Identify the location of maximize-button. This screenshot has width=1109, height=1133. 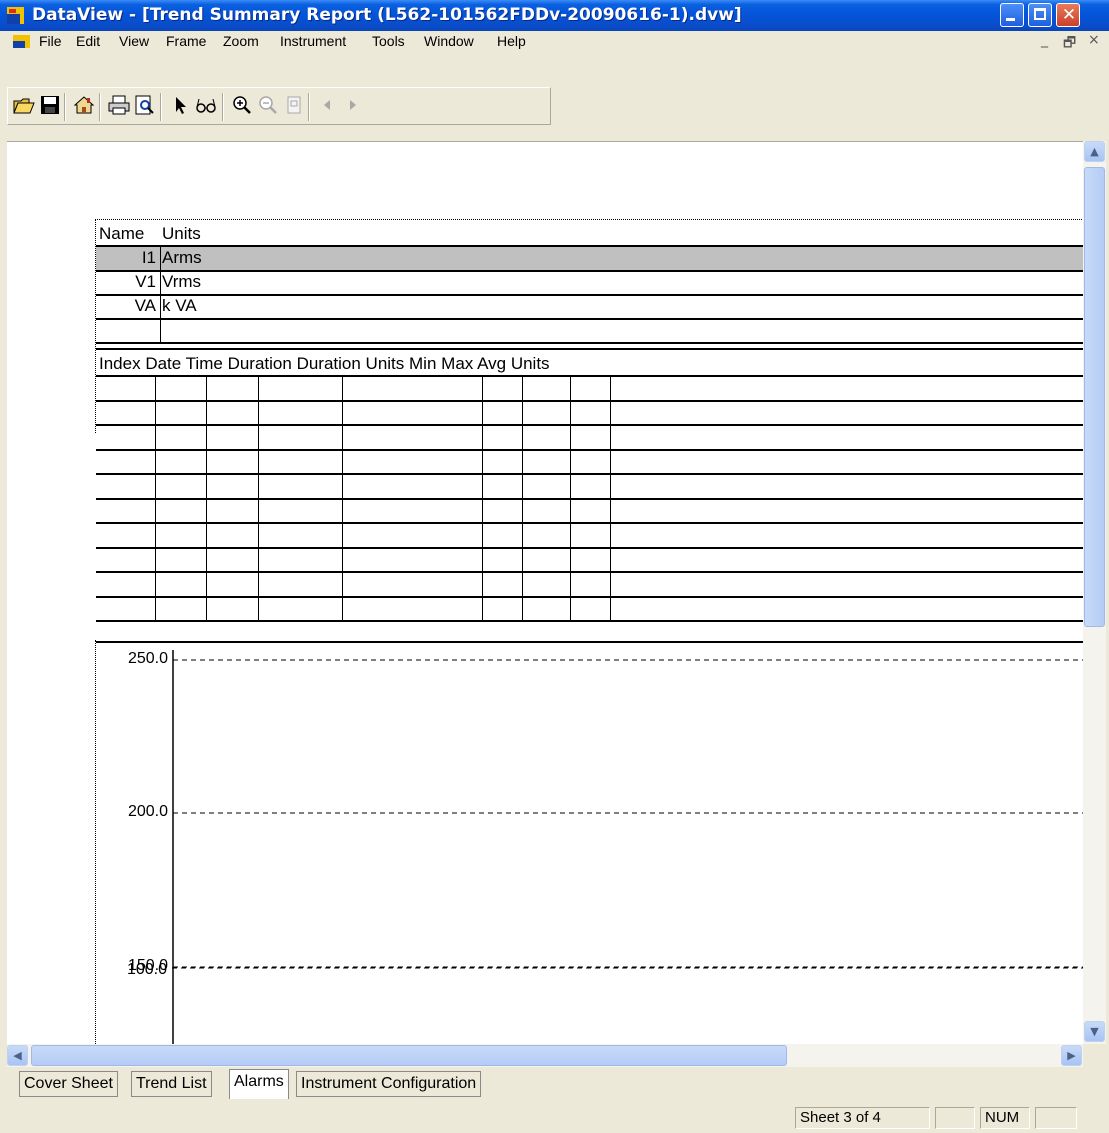
(1040, 15).